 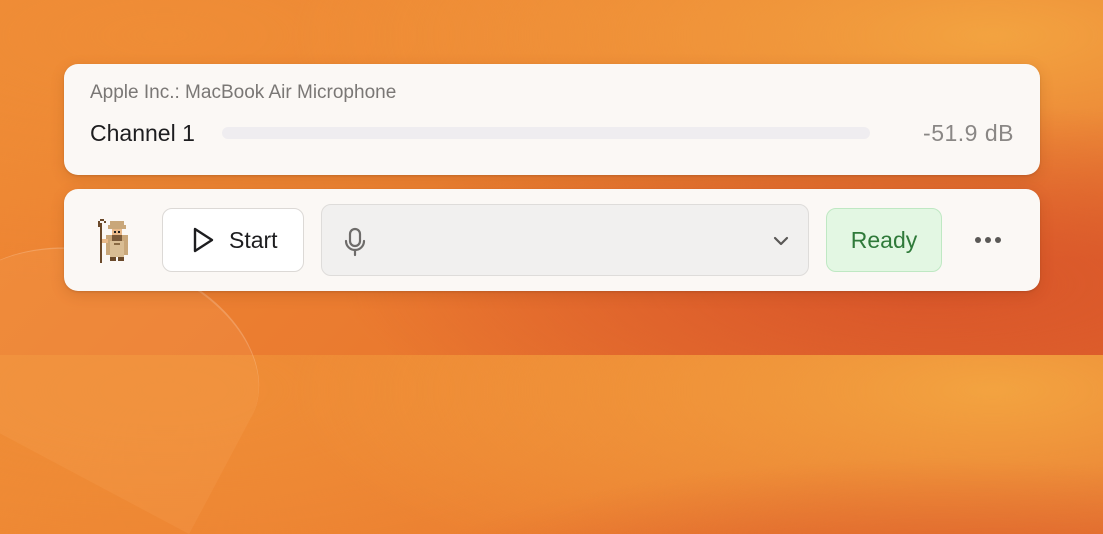 What do you see at coordinates (565, 240) in the screenshot?
I see `input-device-select` at bounding box center [565, 240].